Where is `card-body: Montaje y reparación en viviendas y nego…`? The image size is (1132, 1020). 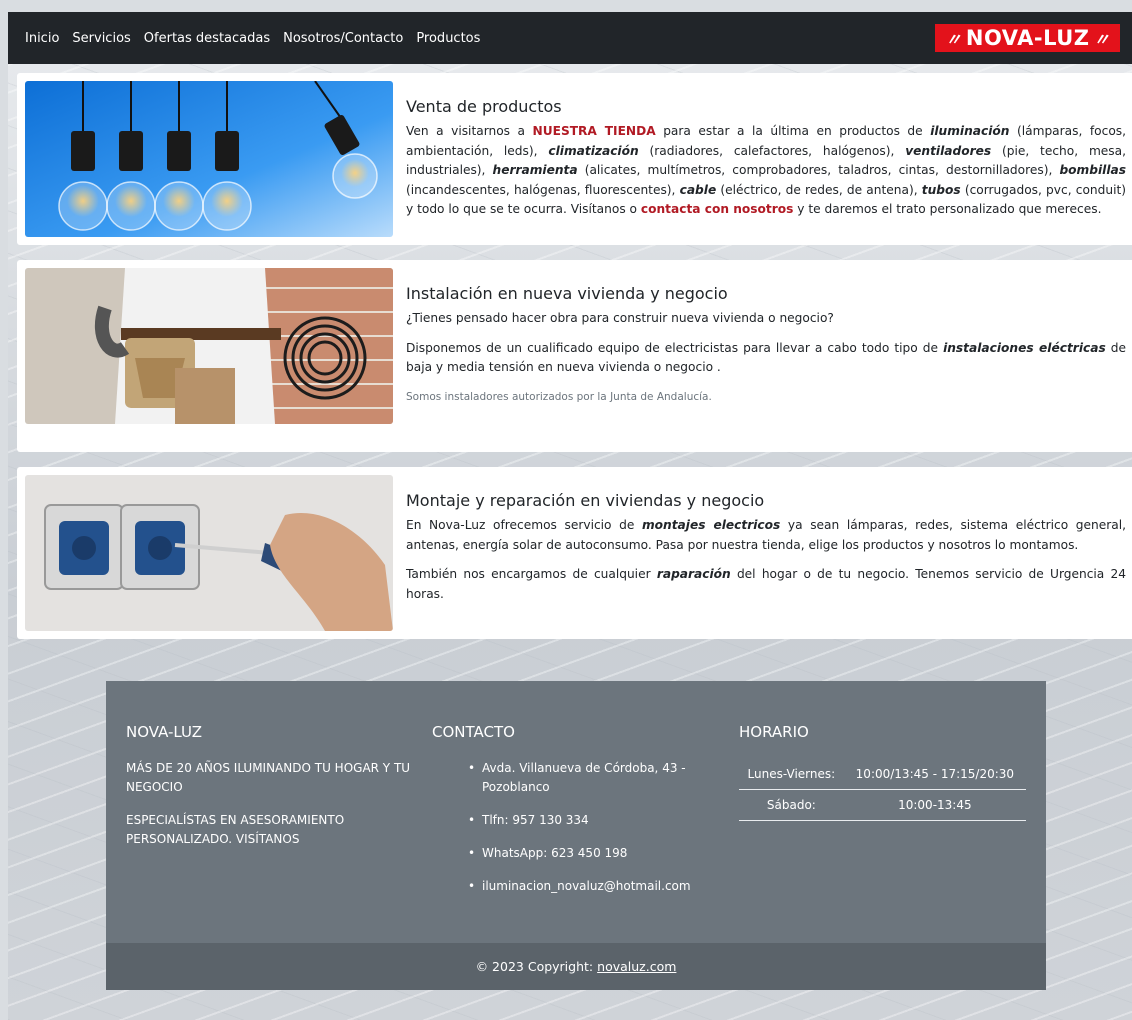 card-body: Montaje y reparación en viviendas y nego… is located at coordinates (769, 552).